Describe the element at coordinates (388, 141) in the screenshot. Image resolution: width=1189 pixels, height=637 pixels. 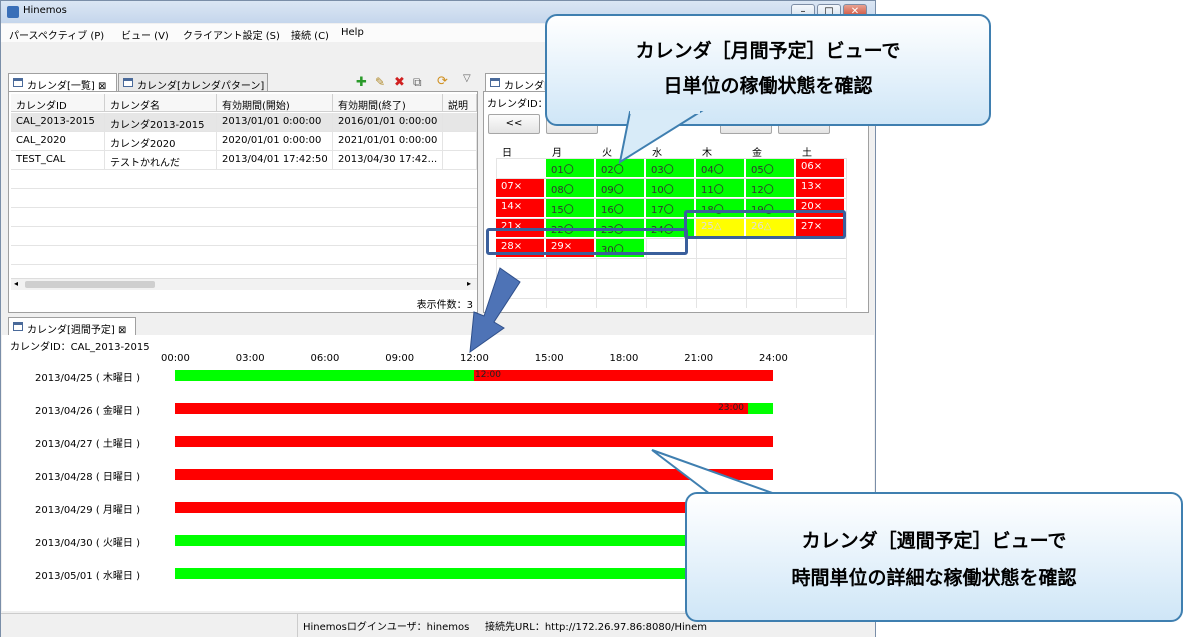
I see `table-cell: 2021/01/01 0:00:00` at that location.